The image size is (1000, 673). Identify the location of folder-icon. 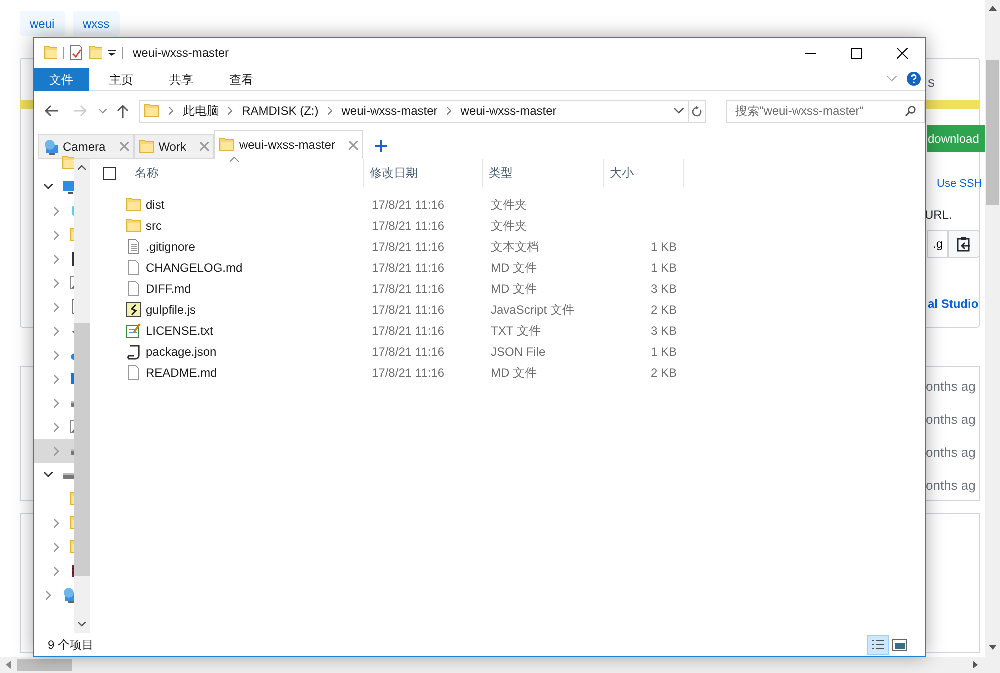
(50, 53).